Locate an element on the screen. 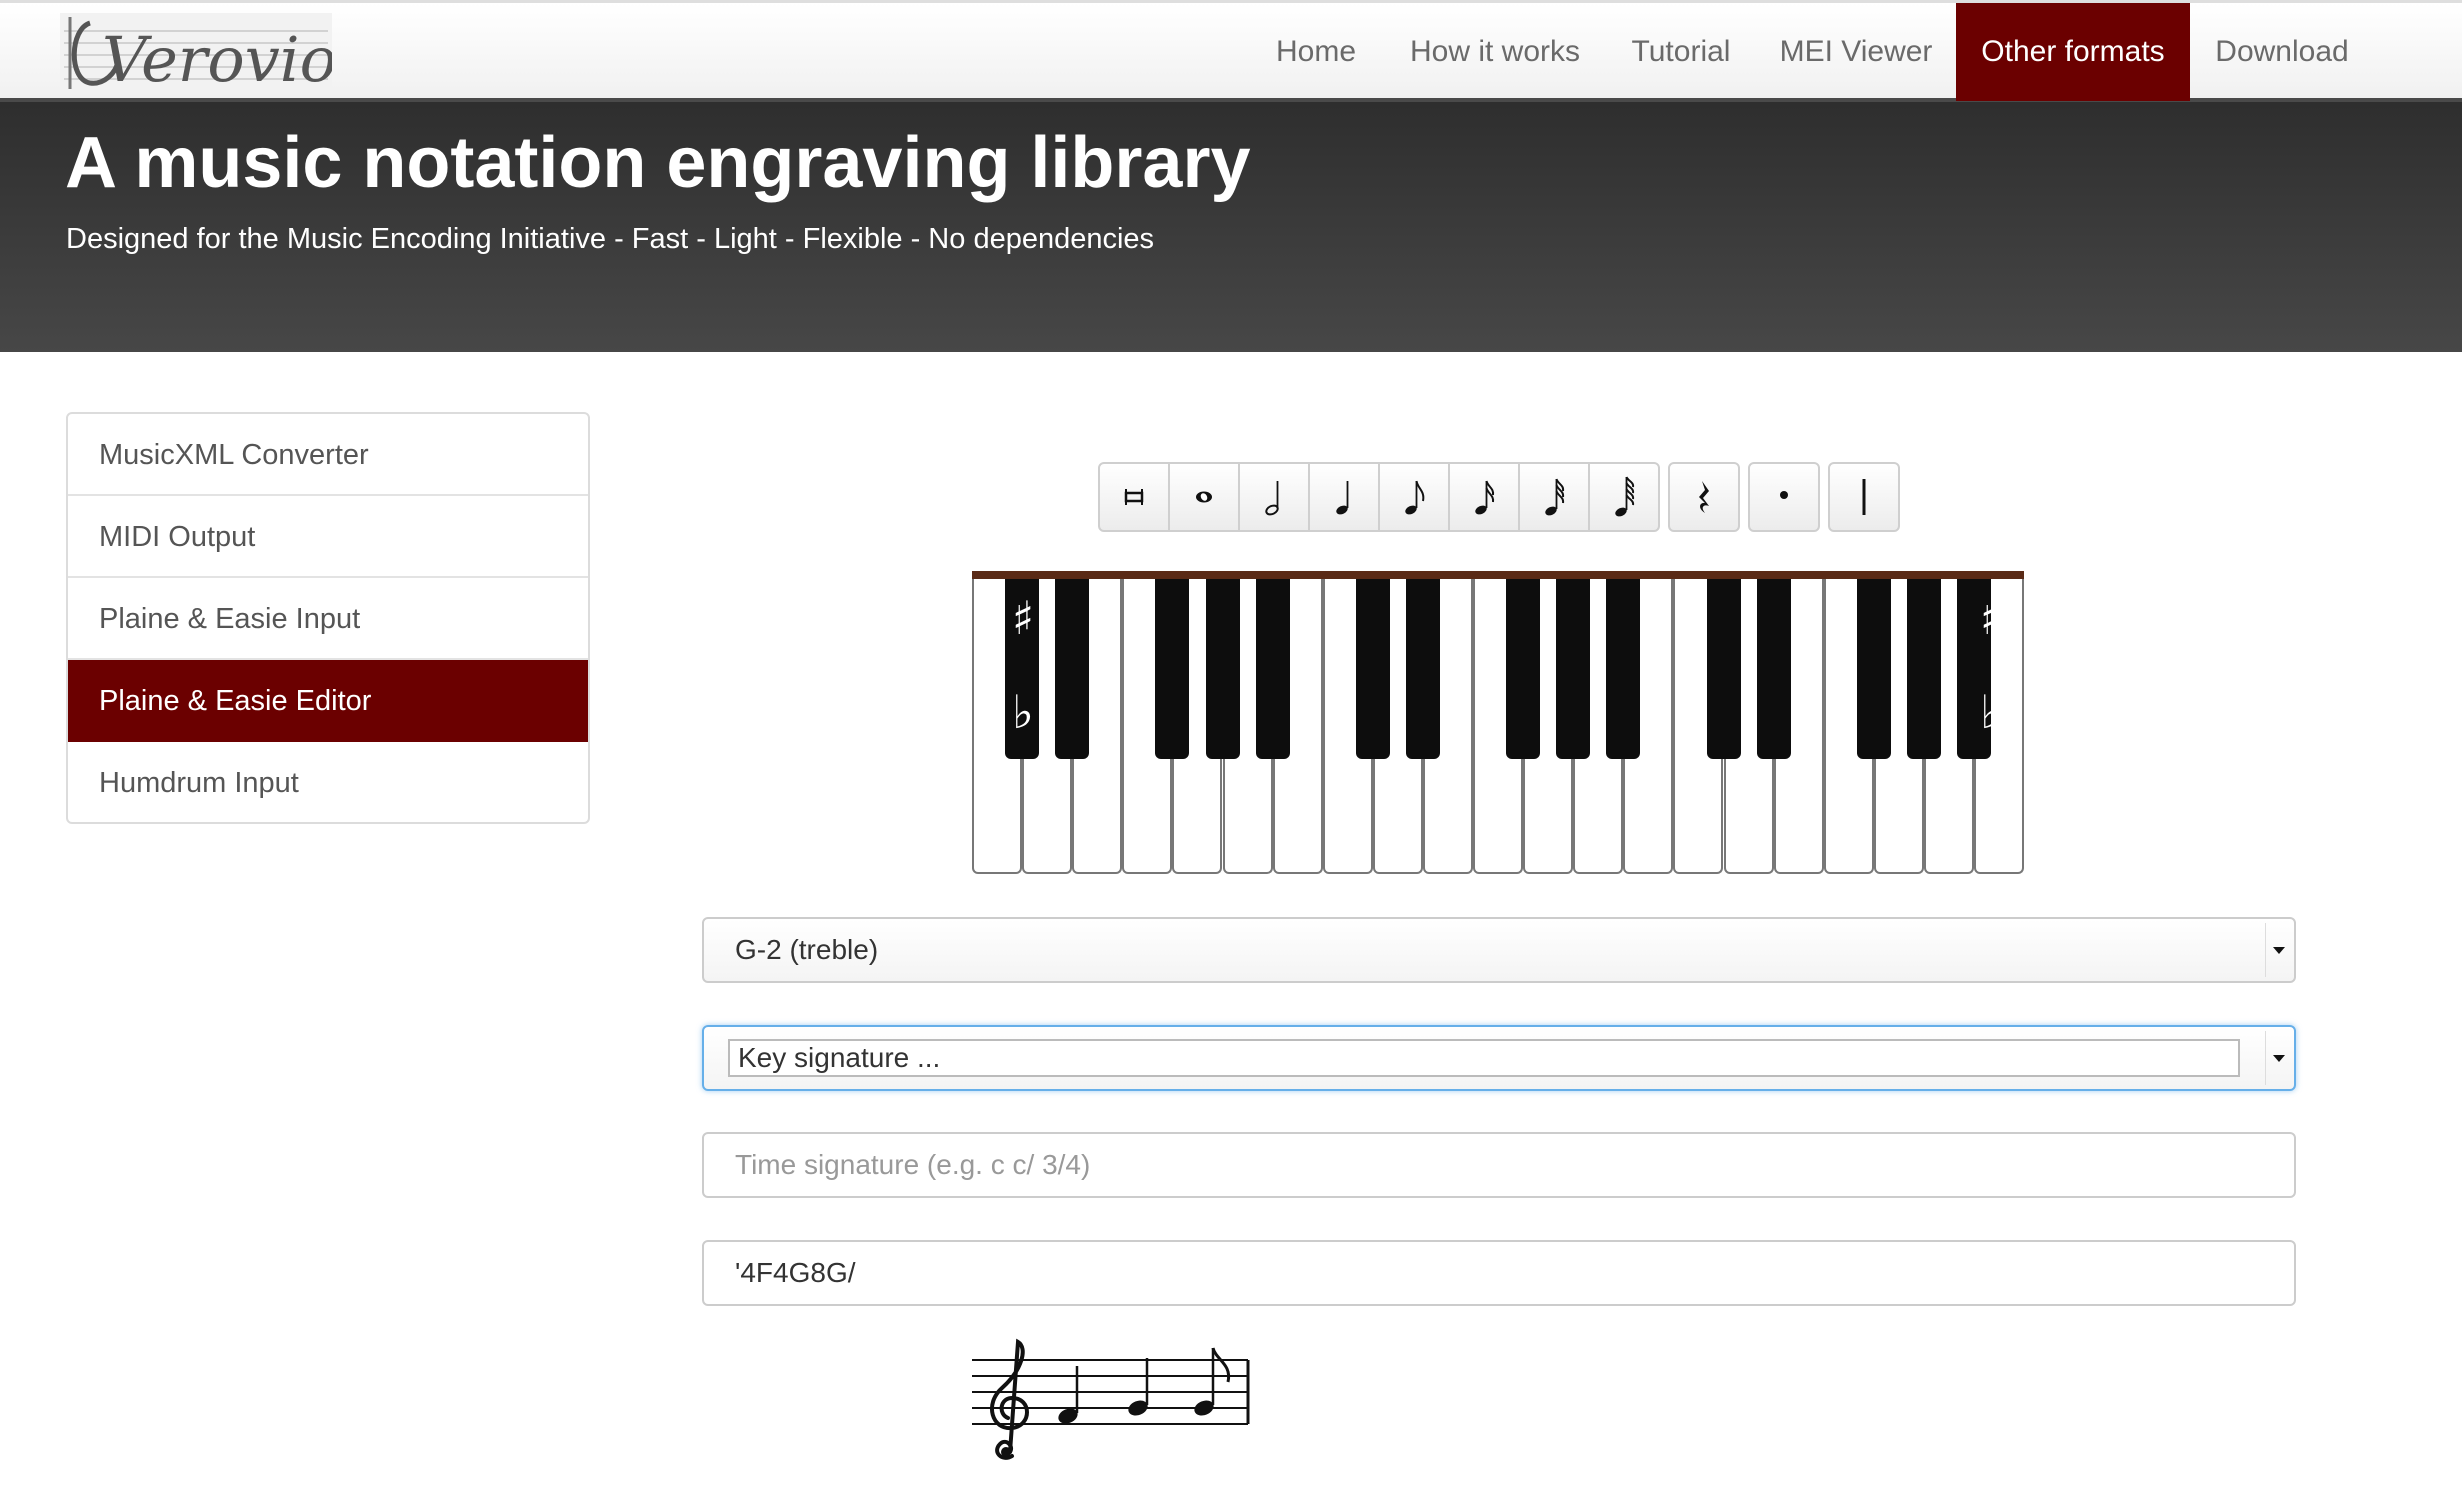 This screenshot has height=1506, width=2462. time-signature-input: Time signature (e.g. c c/ 3/4) is located at coordinates (1499, 1165).